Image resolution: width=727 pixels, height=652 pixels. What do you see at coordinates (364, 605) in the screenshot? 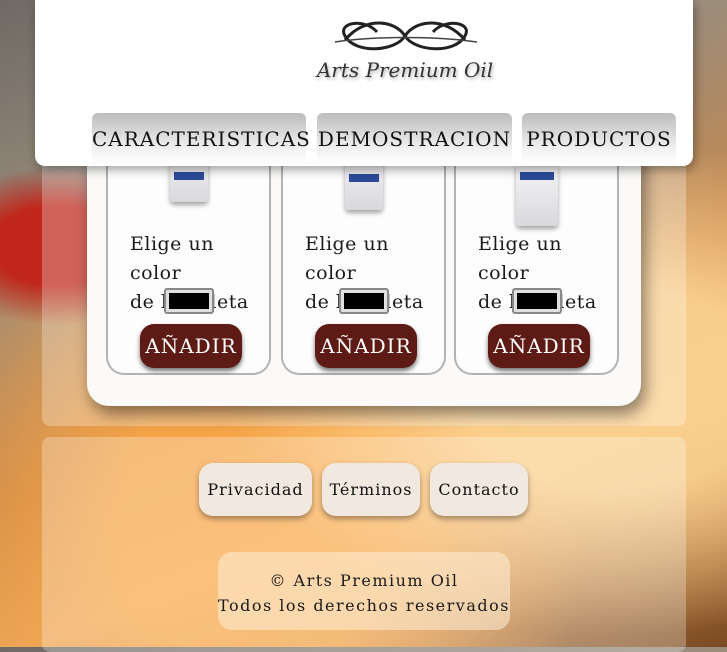
I see `rights-line: Todos los derechos reservados` at bounding box center [364, 605].